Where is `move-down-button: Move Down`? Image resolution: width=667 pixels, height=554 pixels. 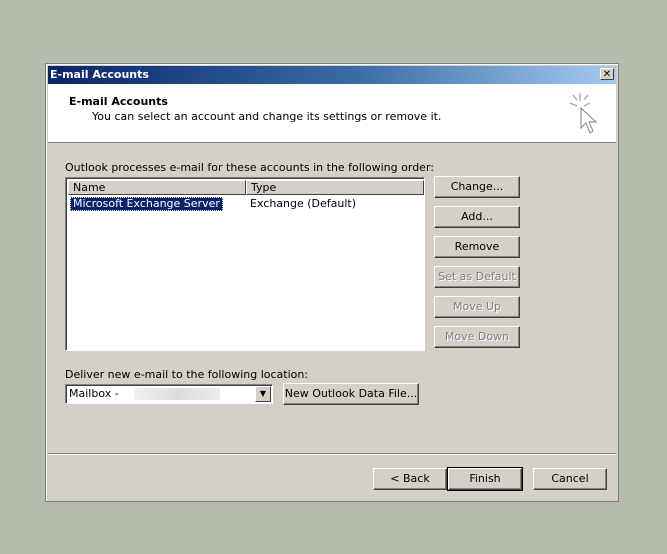
move-down-button: Move Down is located at coordinates (477, 337).